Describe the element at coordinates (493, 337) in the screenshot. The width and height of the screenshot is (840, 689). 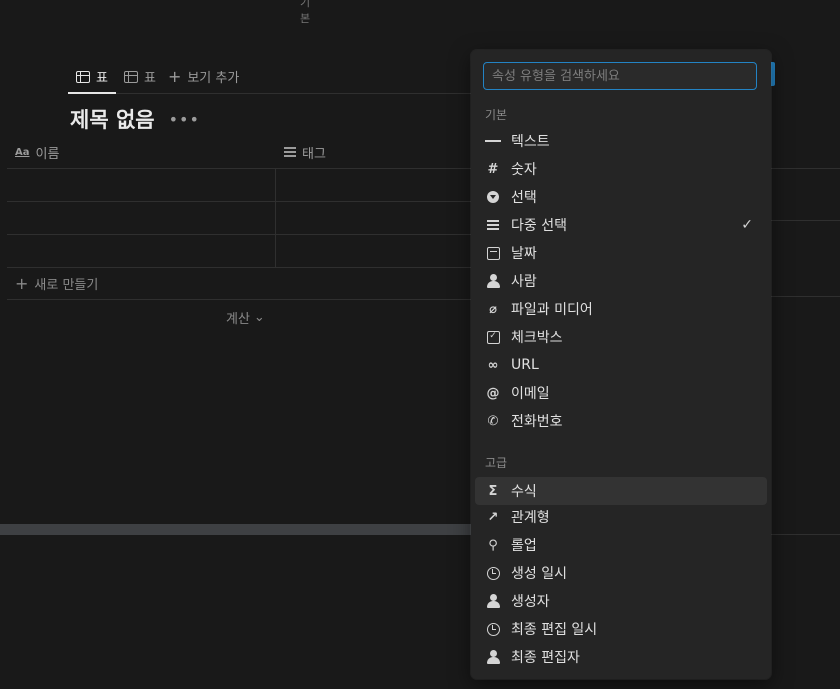
I see `checkbox-icon: ✓` at that location.